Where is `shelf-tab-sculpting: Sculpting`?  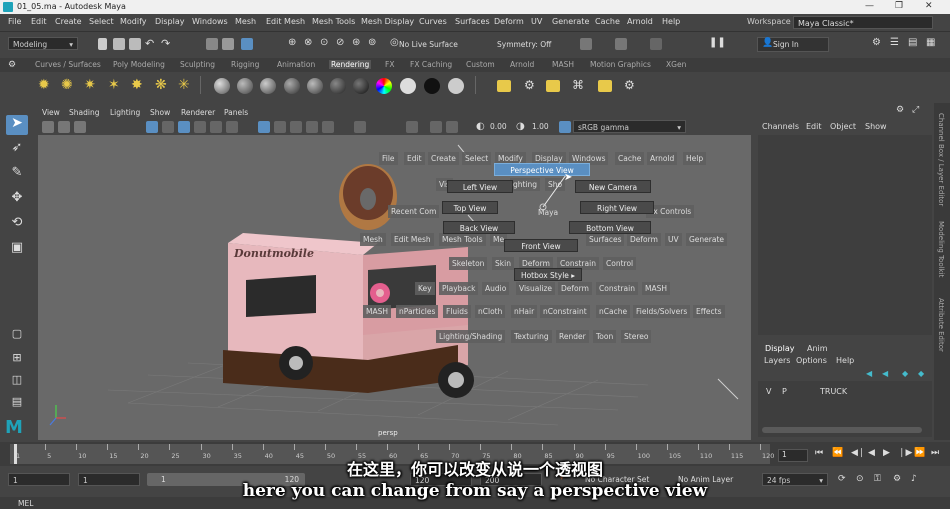
shelf-tab-sculpting: Sculpting is located at coordinates (197, 64).